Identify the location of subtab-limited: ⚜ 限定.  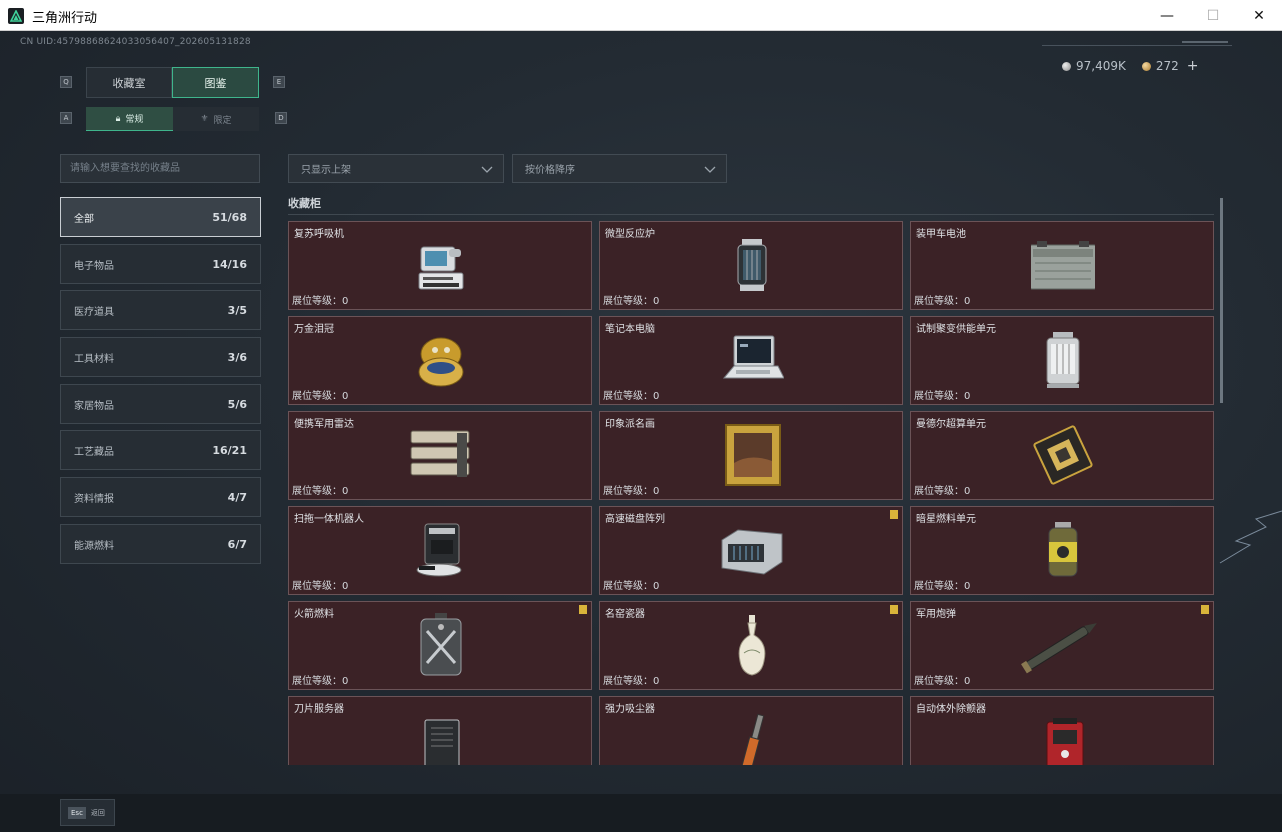
(216, 119).